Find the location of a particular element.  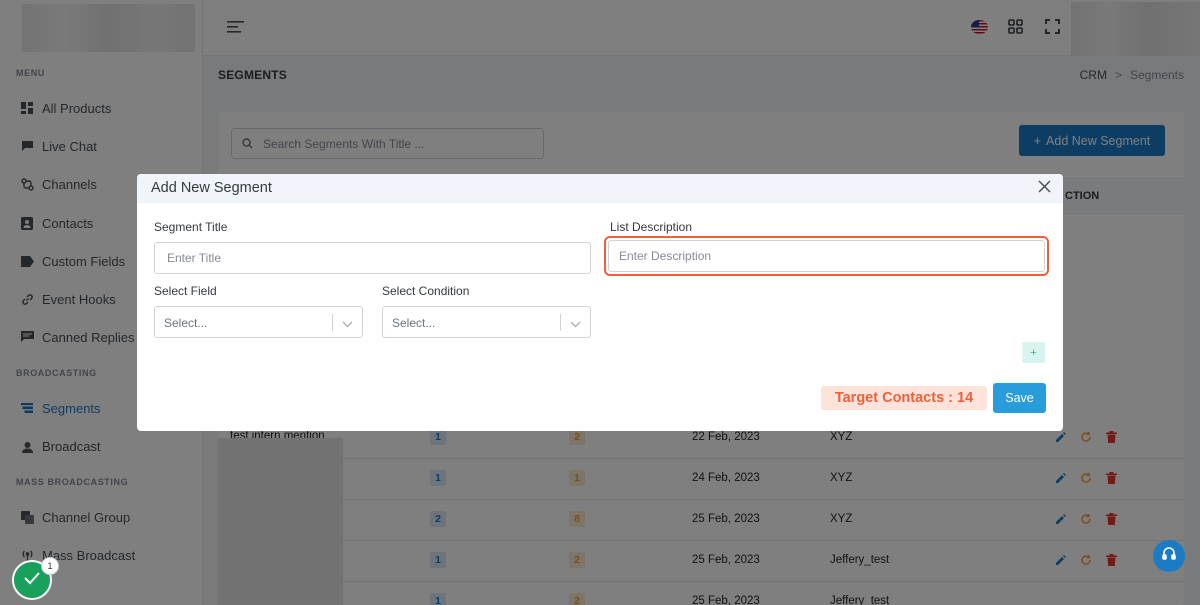

target-contacts-badge: Target Contacts : 14 is located at coordinates (904, 398).